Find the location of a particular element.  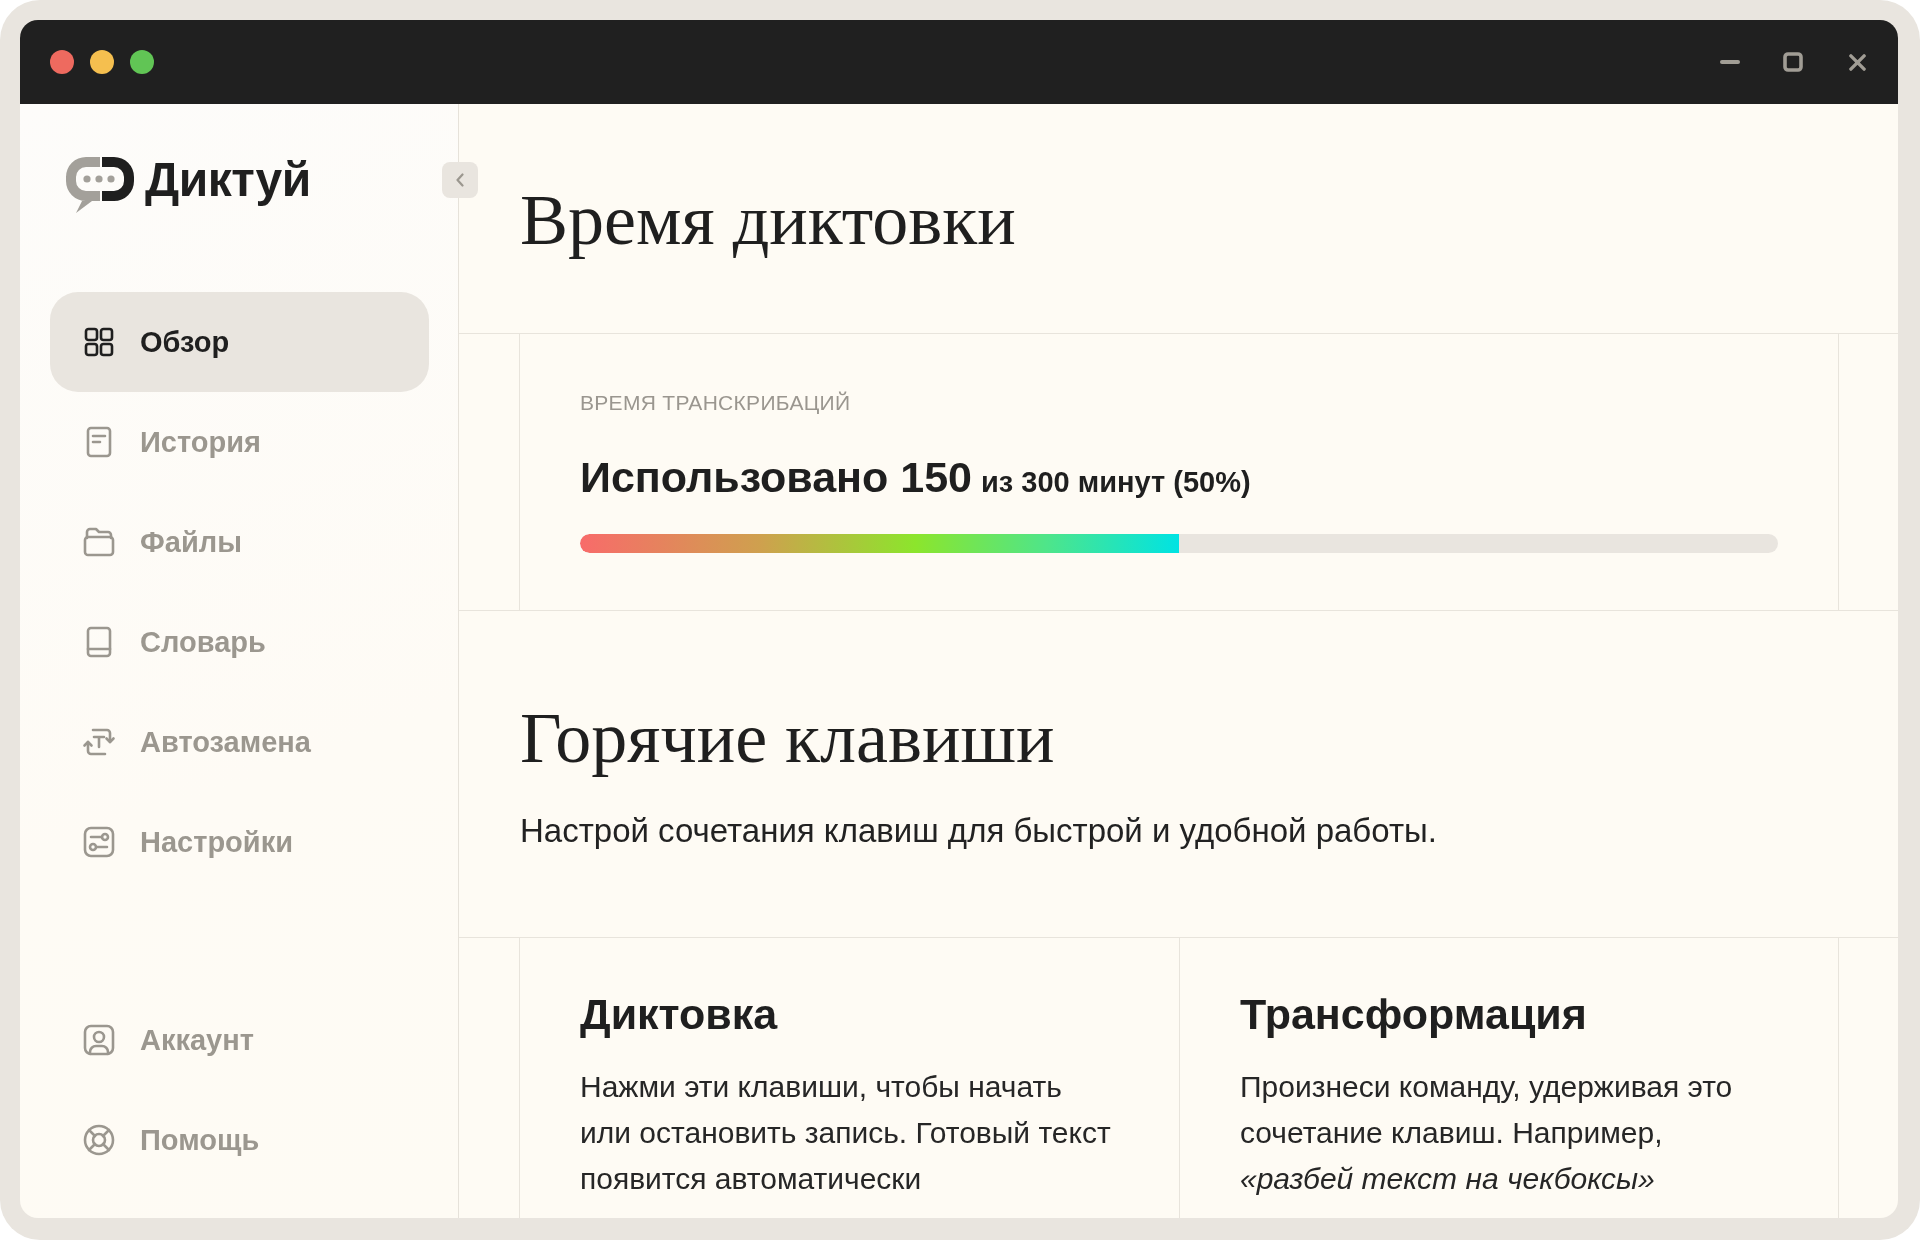

card-description: Нажми эти клавиши, чтобы начать или остановить запись. Готовый текст появится автоматически is located at coordinates (846, 1133).